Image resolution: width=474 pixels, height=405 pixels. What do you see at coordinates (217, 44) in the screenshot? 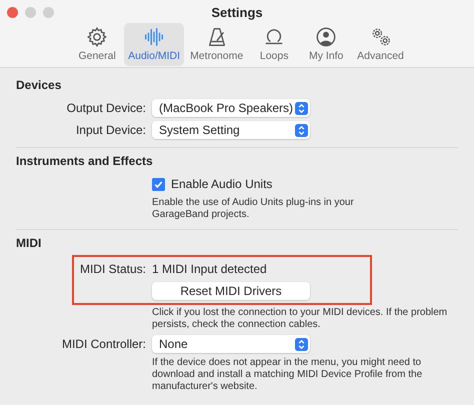
I see `toolbar-tab: Metronome` at bounding box center [217, 44].